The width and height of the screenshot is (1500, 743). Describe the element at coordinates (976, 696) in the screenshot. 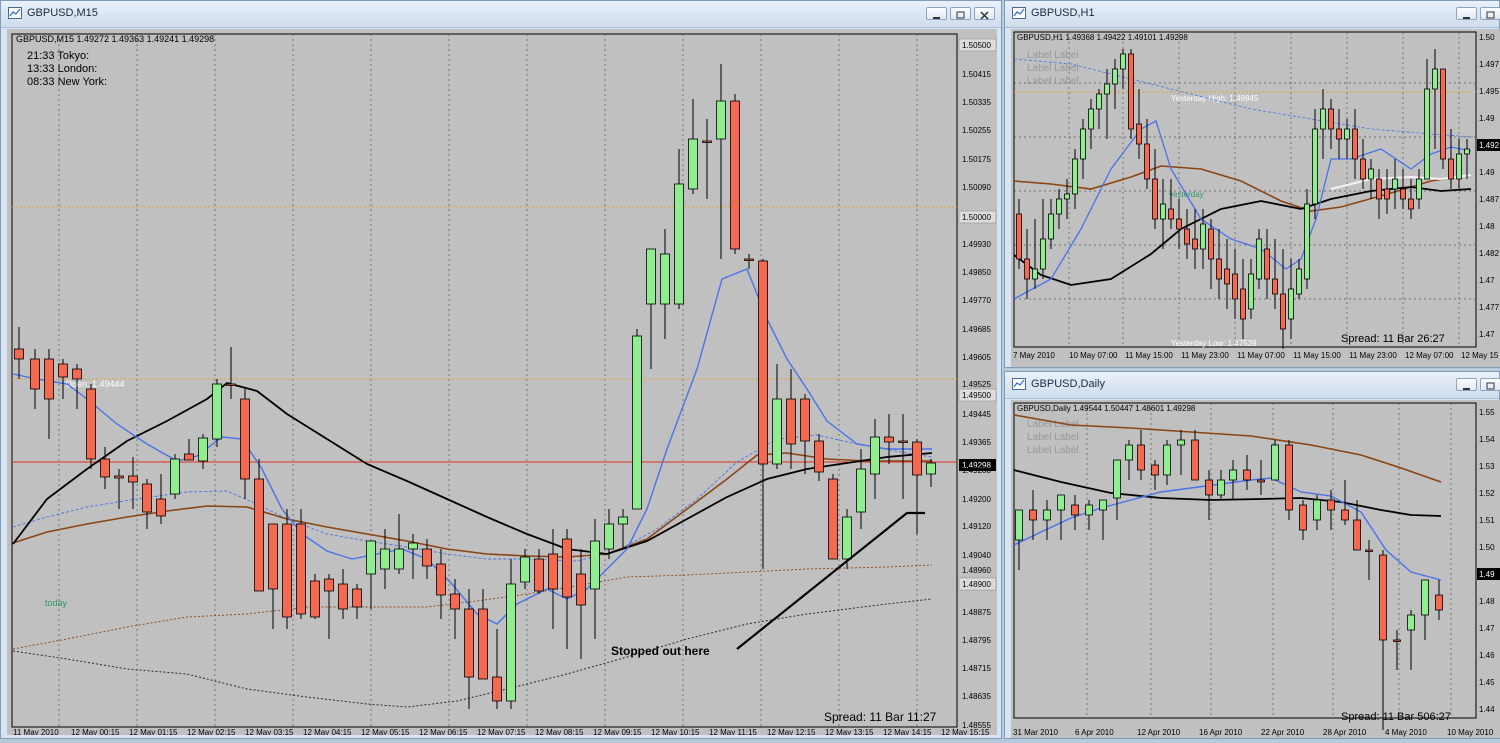

I see `price-tick-label: 1.48635` at that location.